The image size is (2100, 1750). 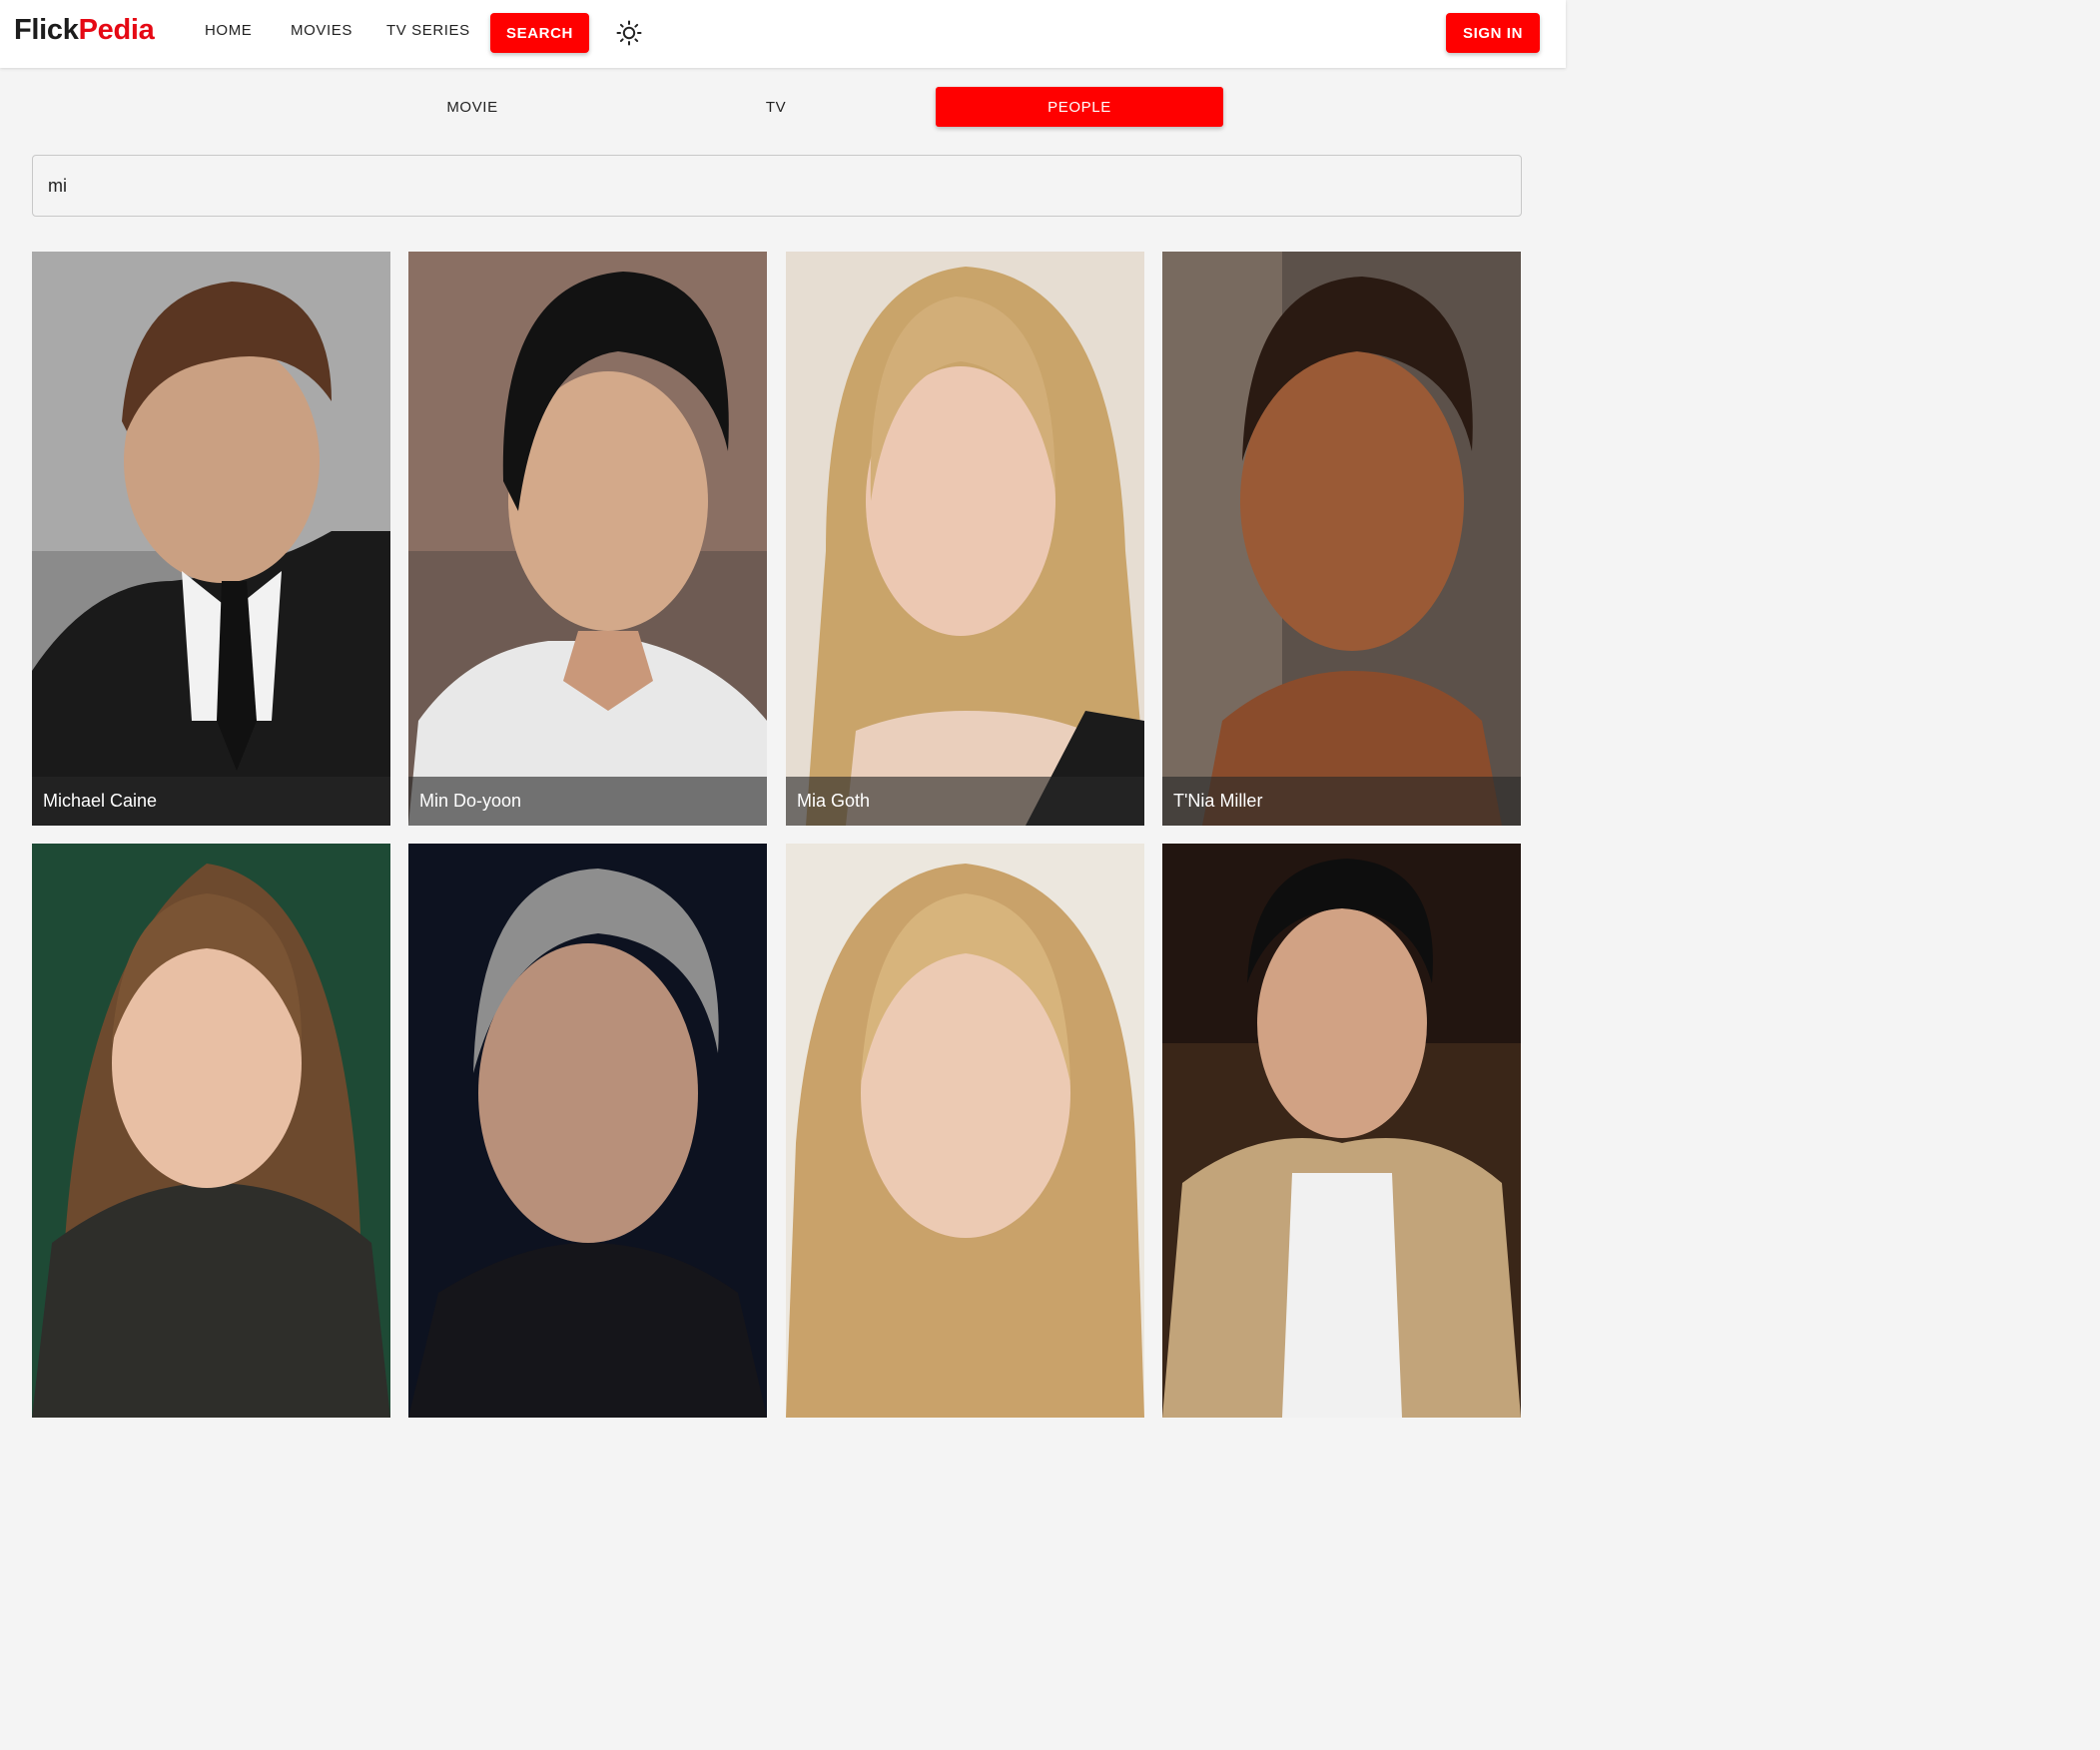 I want to click on tab-tv: TV, so click(x=776, y=107).